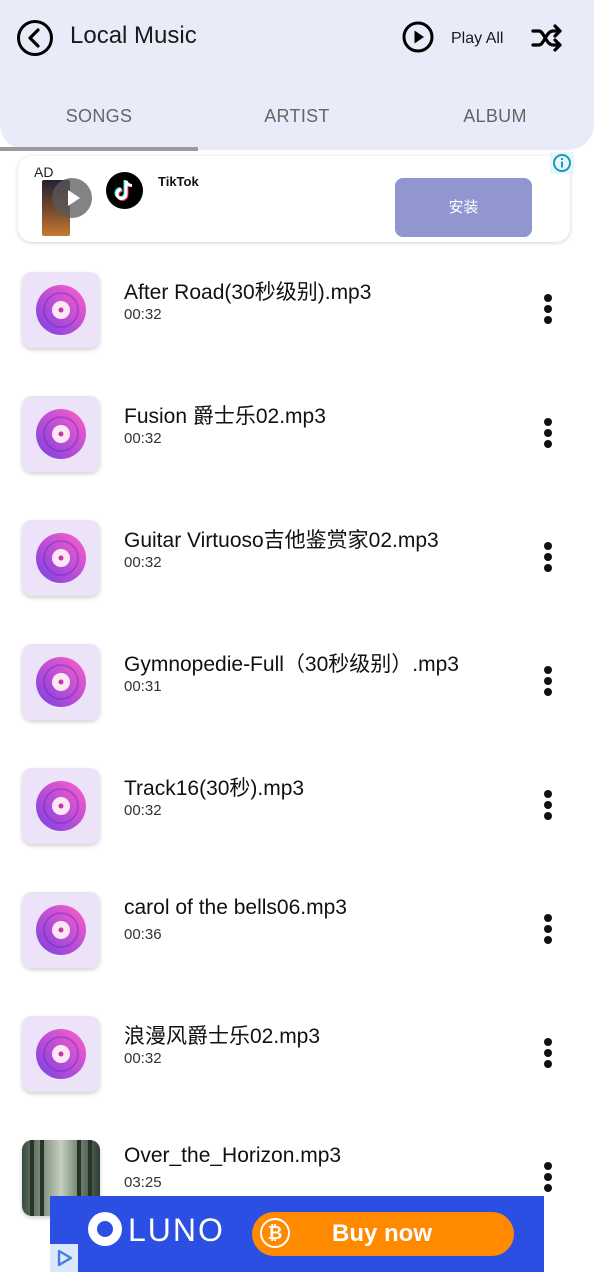 Image resolution: width=594 pixels, height=1280 pixels. What do you see at coordinates (297, 558) in the screenshot?
I see `song-item: Guitar Virtuoso吉他鉴赏家02.mp3 00:32` at bounding box center [297, 558].